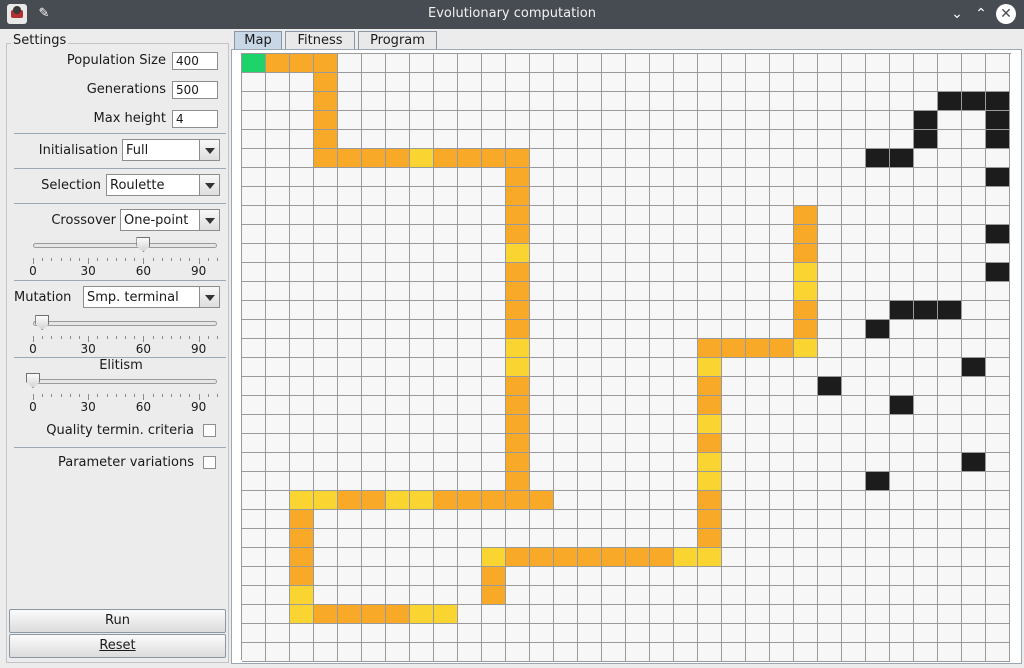 This screenshot has height=668, width=1024. What do you see at coordinates (258, 40) in the screenshot?
I see `tab-map: Map` at bounding box center [258, 40].